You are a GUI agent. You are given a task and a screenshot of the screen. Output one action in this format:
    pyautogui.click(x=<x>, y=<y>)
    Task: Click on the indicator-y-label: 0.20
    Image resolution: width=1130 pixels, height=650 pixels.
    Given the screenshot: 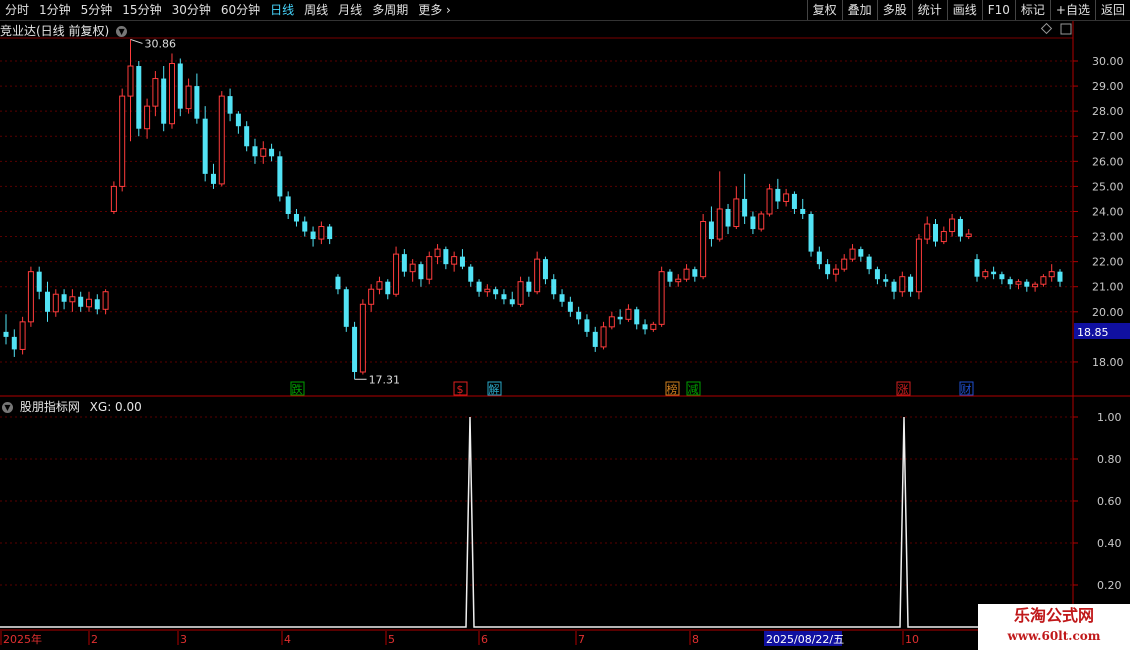 What is the action you would take?
    pyautogui.click(x=1109, y=585)
    